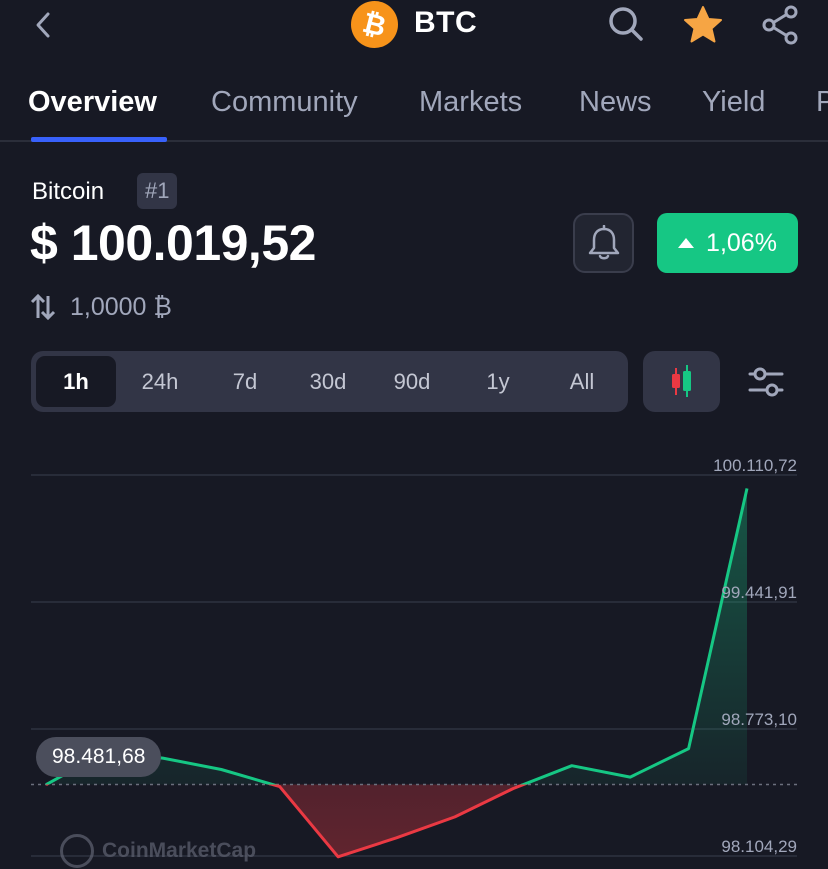 Image resolution: width=828 pixels, height=869 pixels. I want to click on bitcoin-glyph: ₿, so click(374, 24).